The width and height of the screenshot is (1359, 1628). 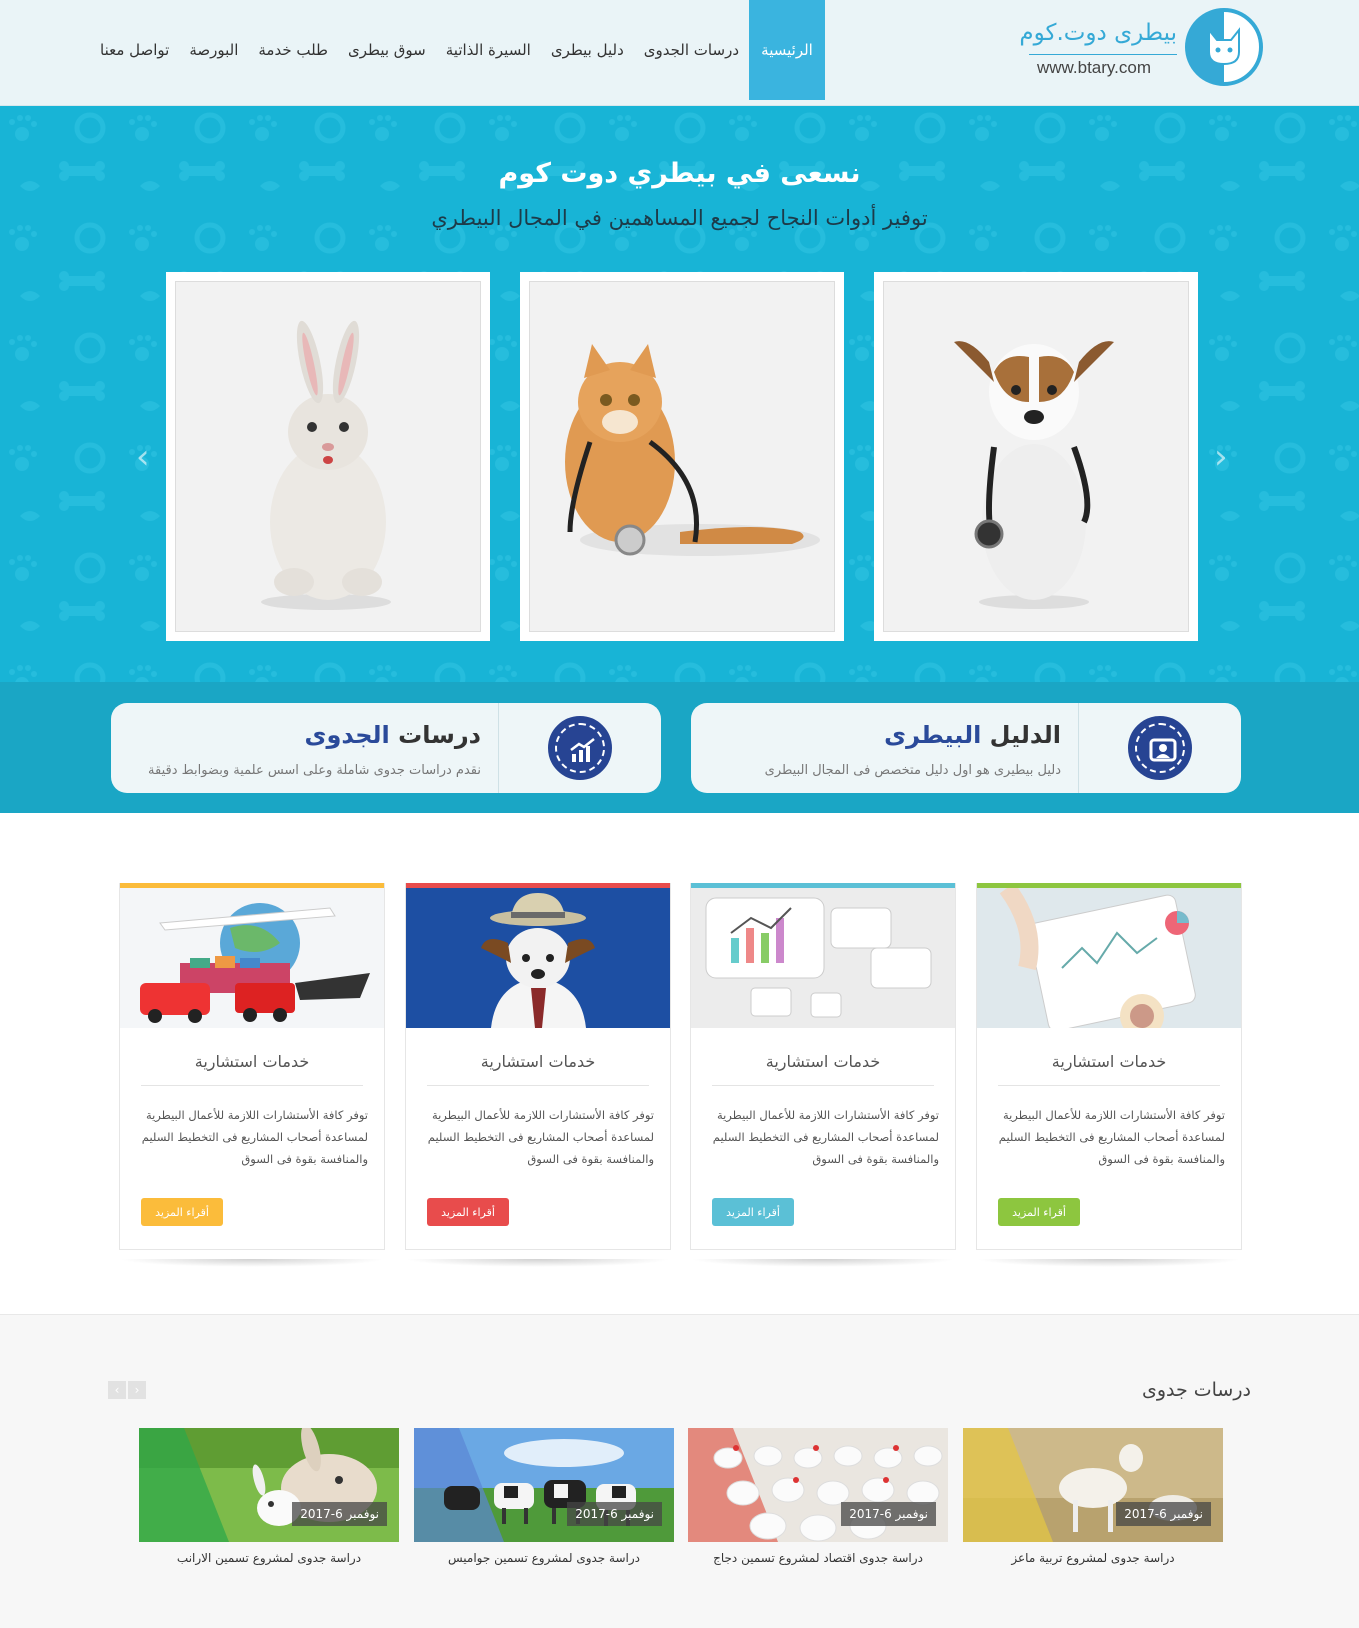 I want to click on cat-logo-icon, so click(x=1224, y=47).